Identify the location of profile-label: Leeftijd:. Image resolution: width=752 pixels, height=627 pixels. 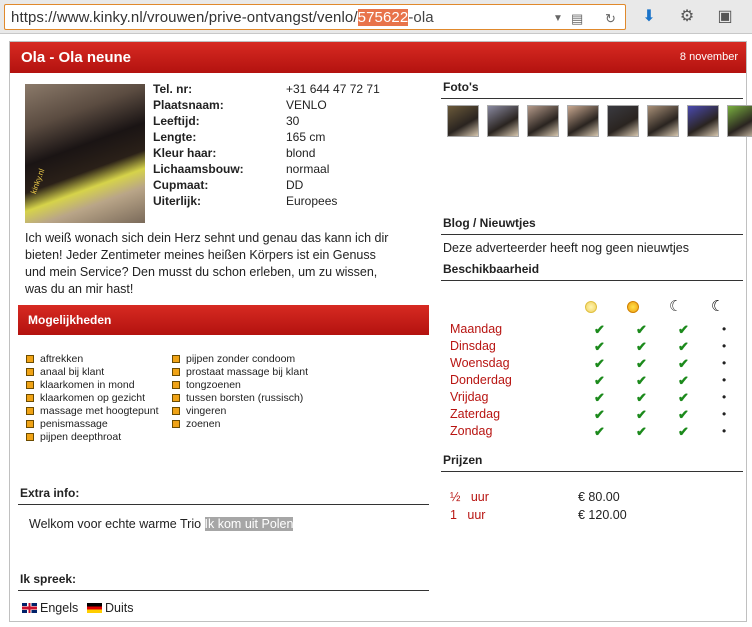
(176, 121).